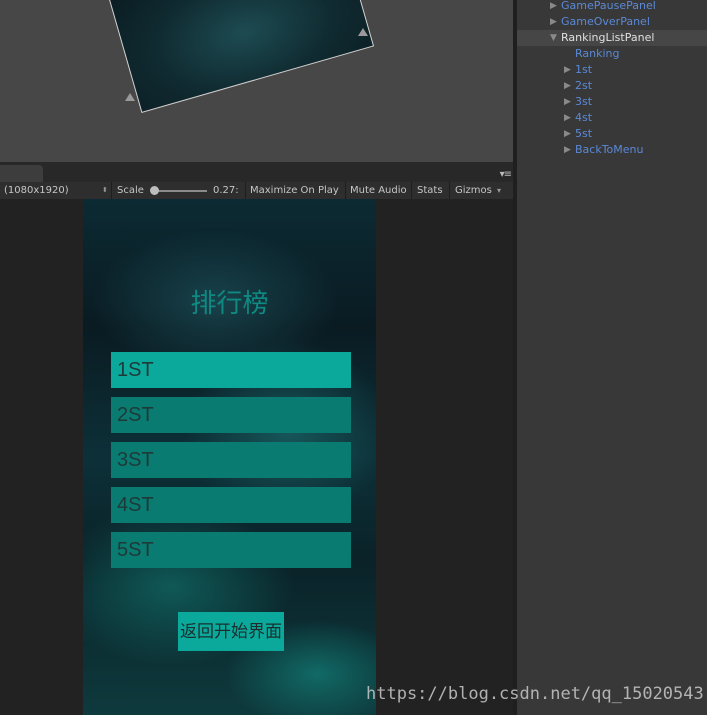  I want to click on rank-row-1: 1ST, so click(231, 370).